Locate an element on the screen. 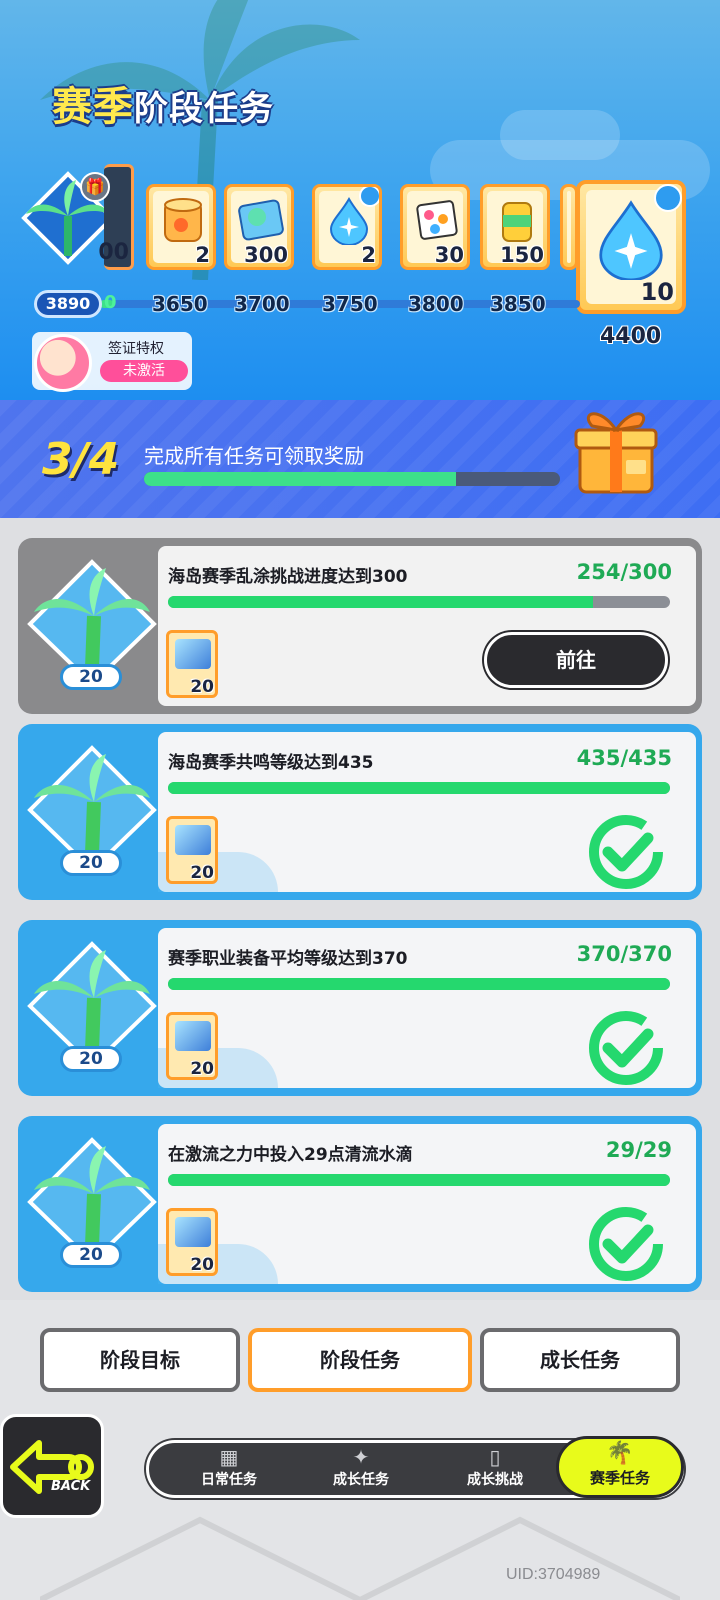  current-score: 3890 is located at coordinates (68, 304).